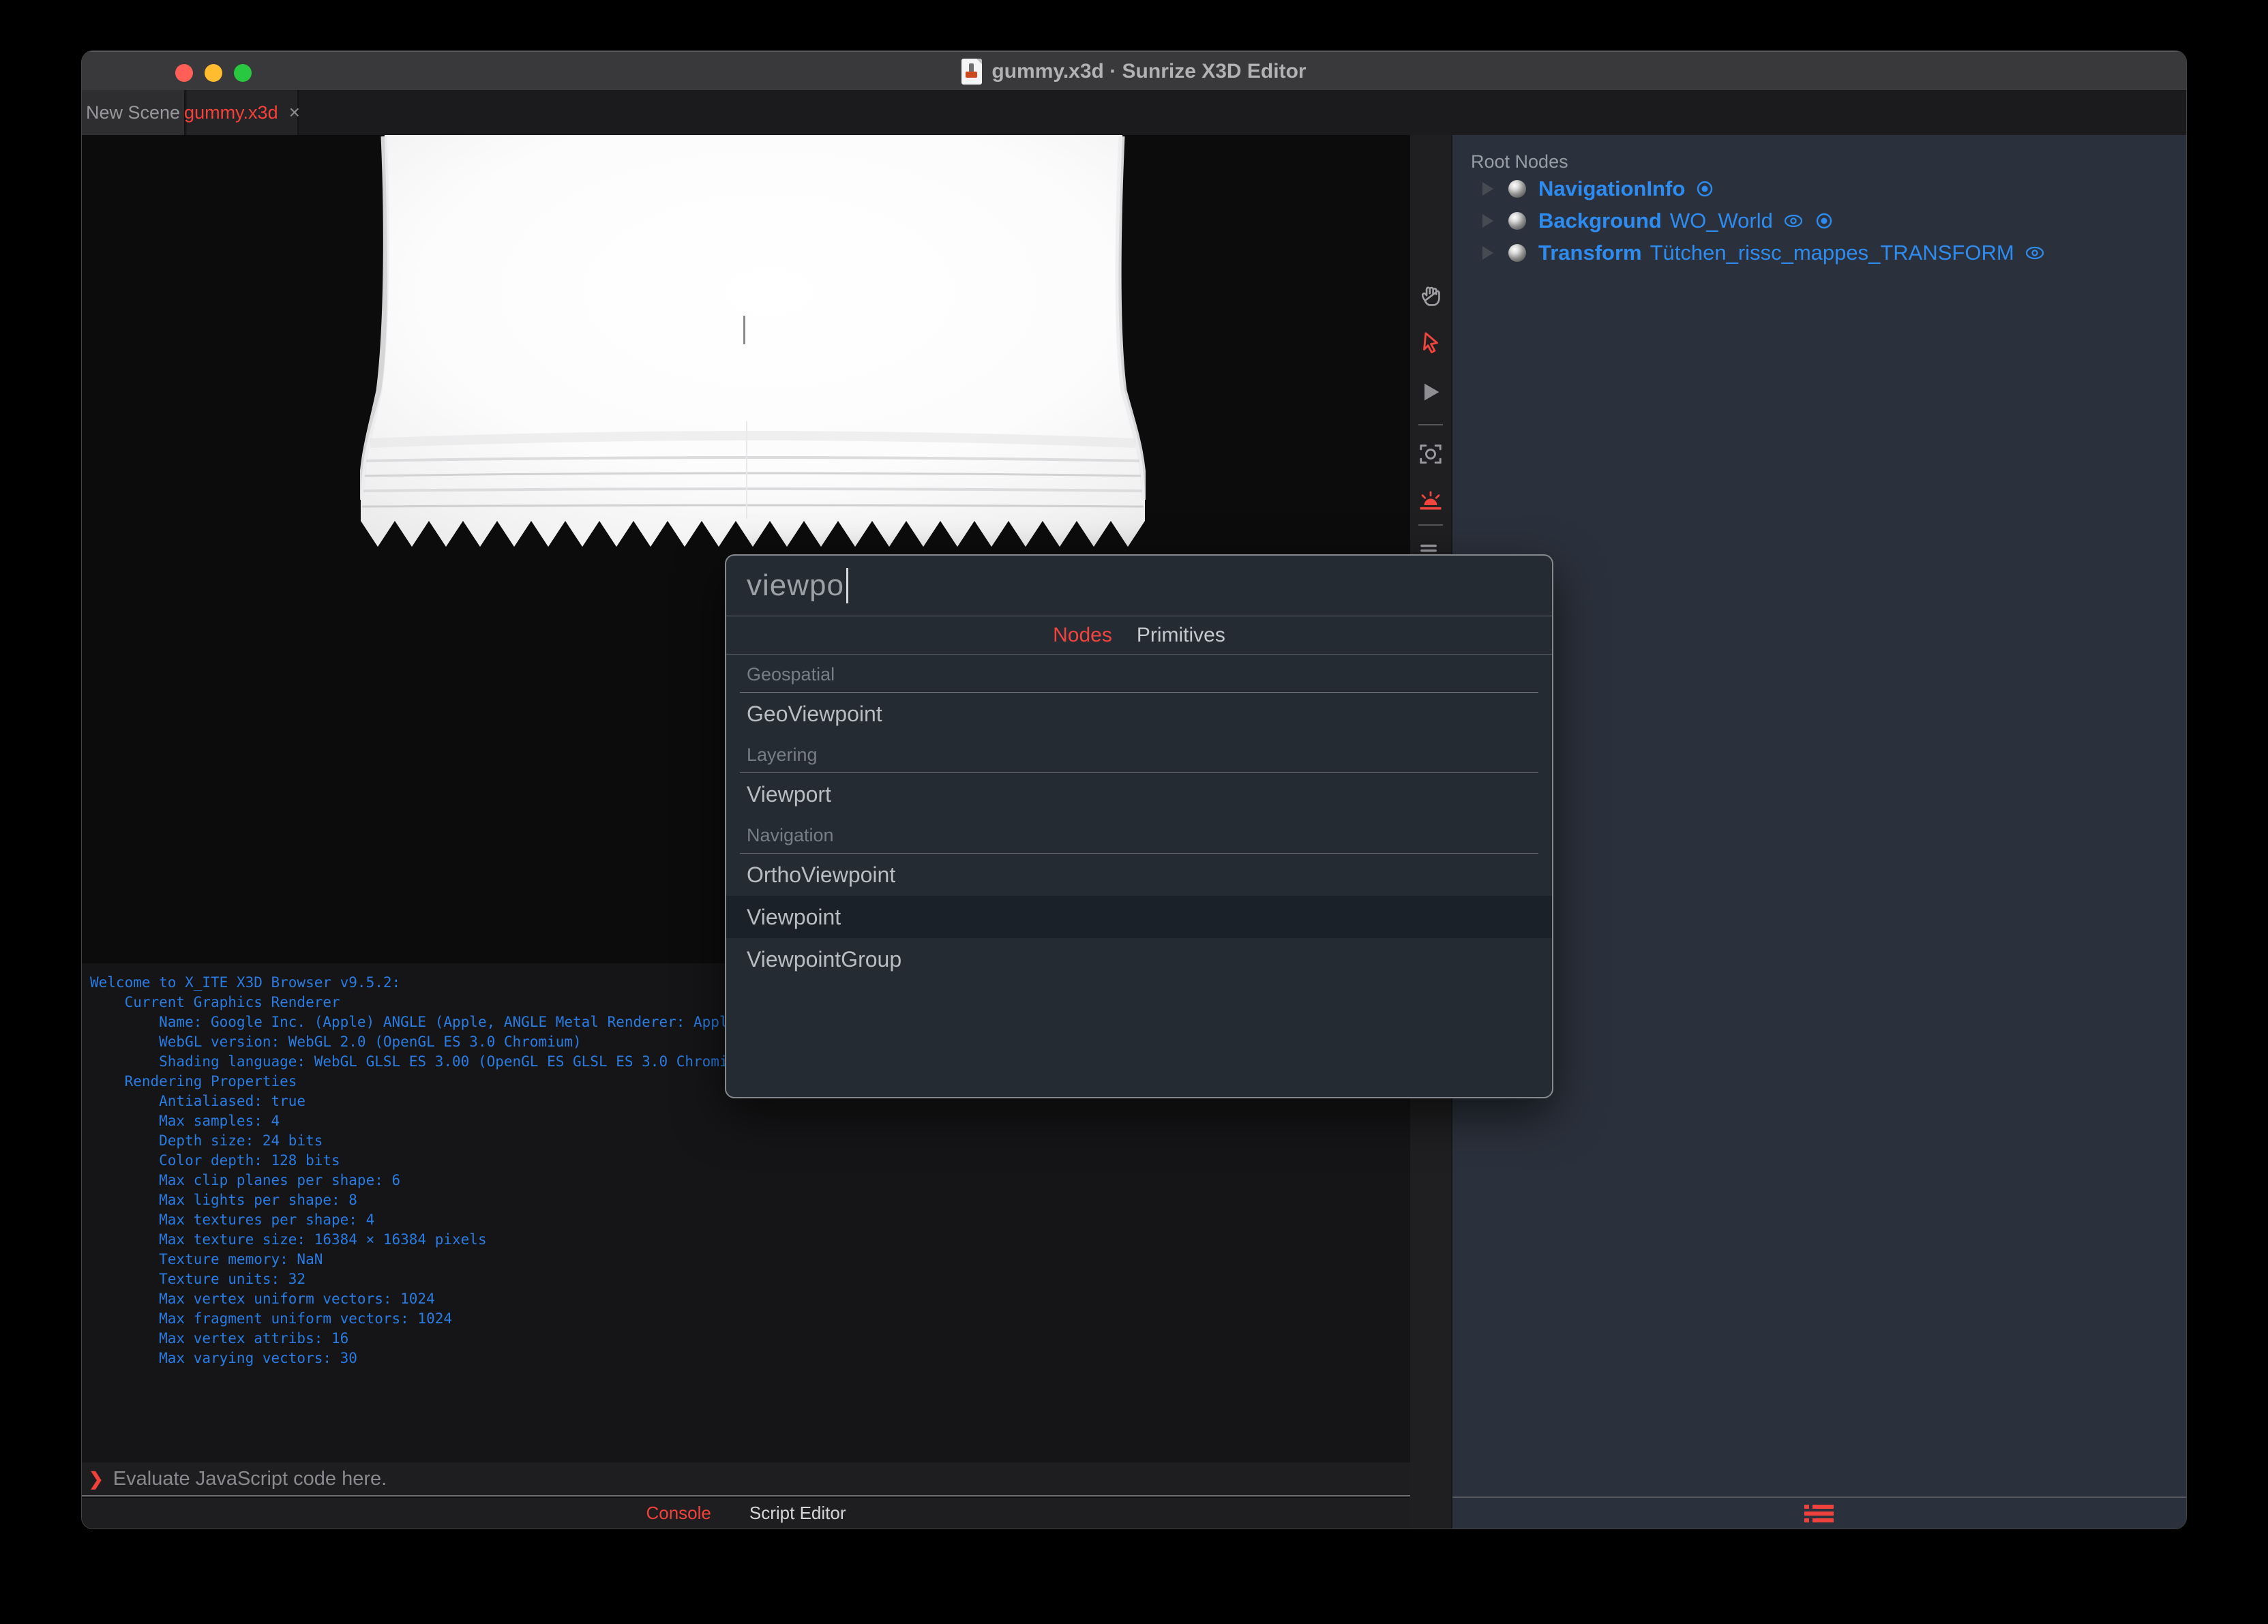  I want to click on result-item-viewport: Viewport, so click(1139, 794).